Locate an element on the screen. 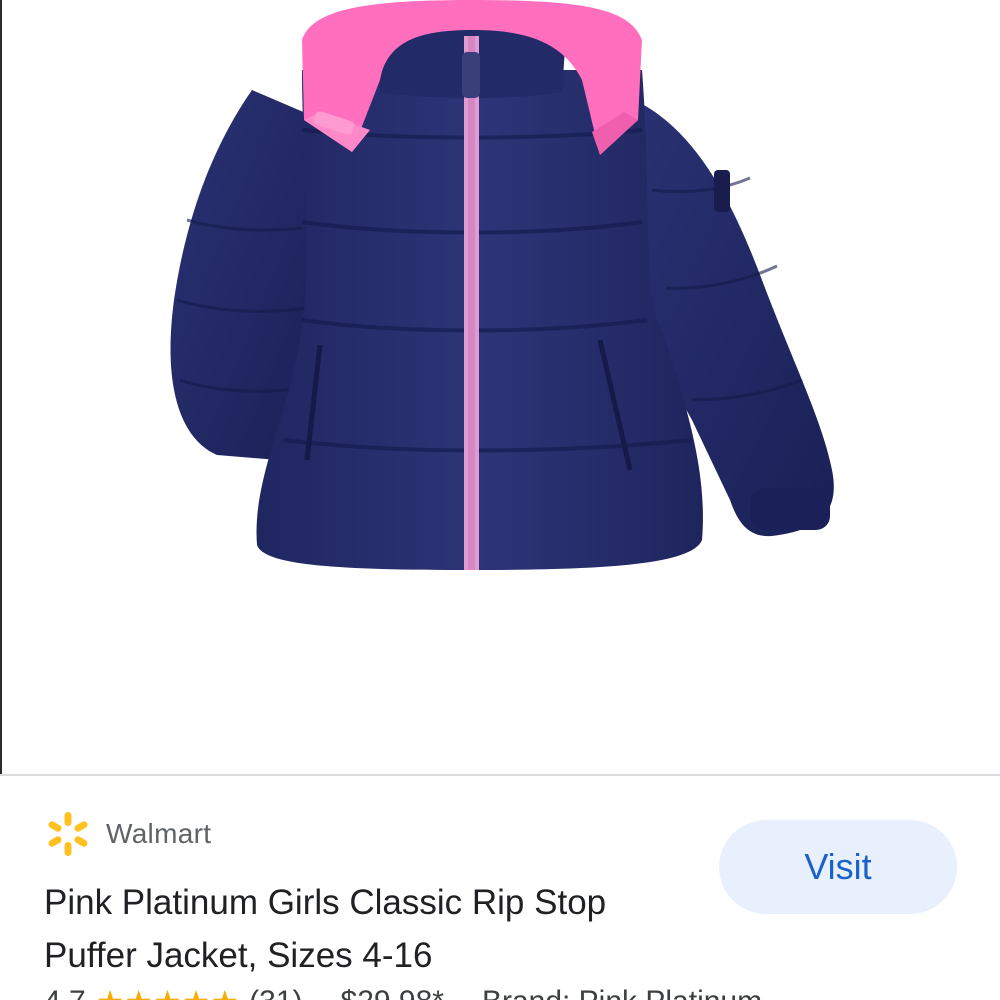 The width and height of the screenshot is (1000, 1000). merchant-row: Walmart is located at coordinates (127, 834).